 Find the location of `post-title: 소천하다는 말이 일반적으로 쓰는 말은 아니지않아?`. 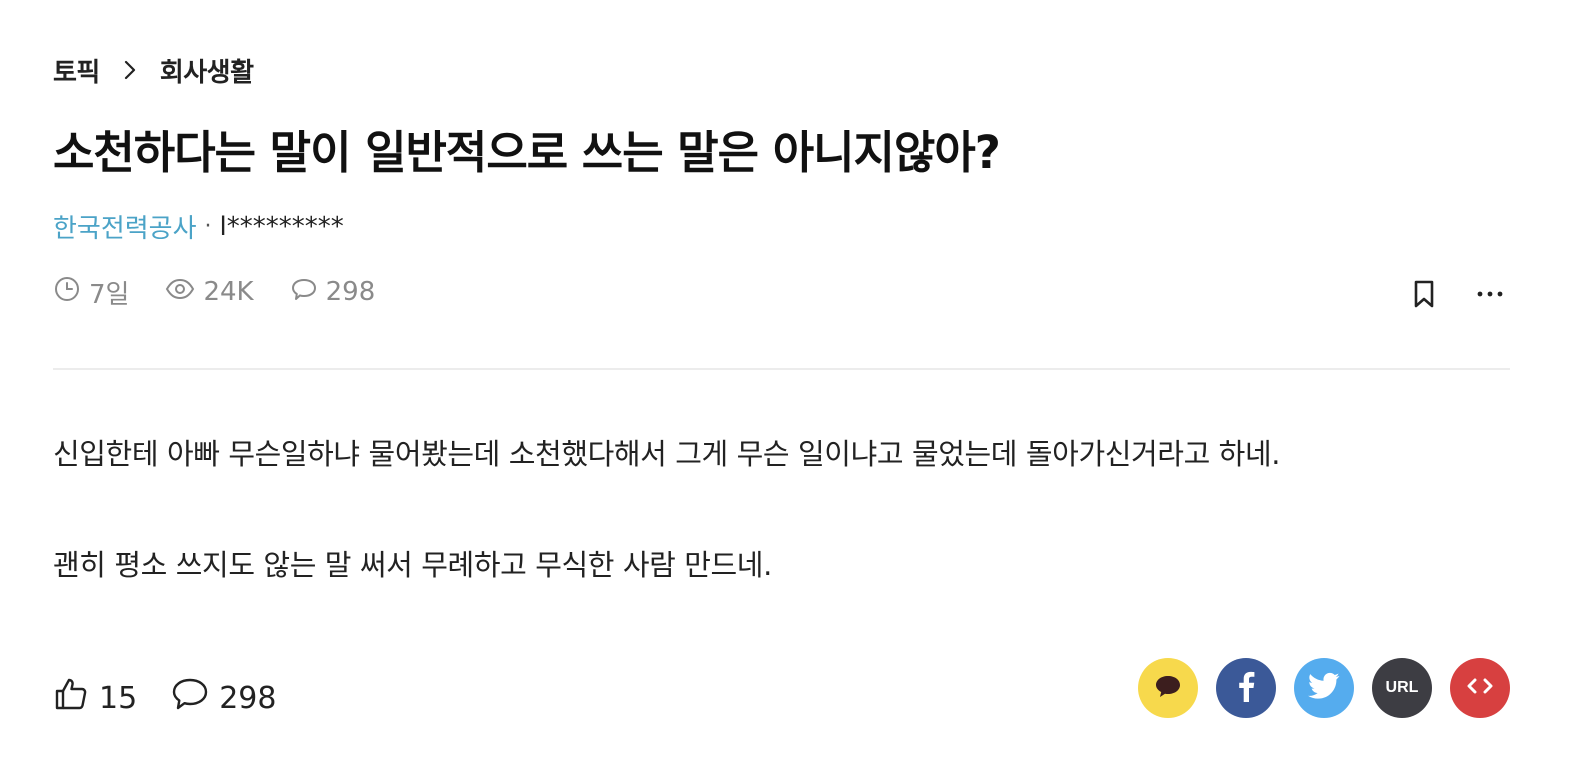

post-title: 소천하다는 말이 일반적으로 쓰는 말은 아니지않아? is located at coordinates (527, 152).